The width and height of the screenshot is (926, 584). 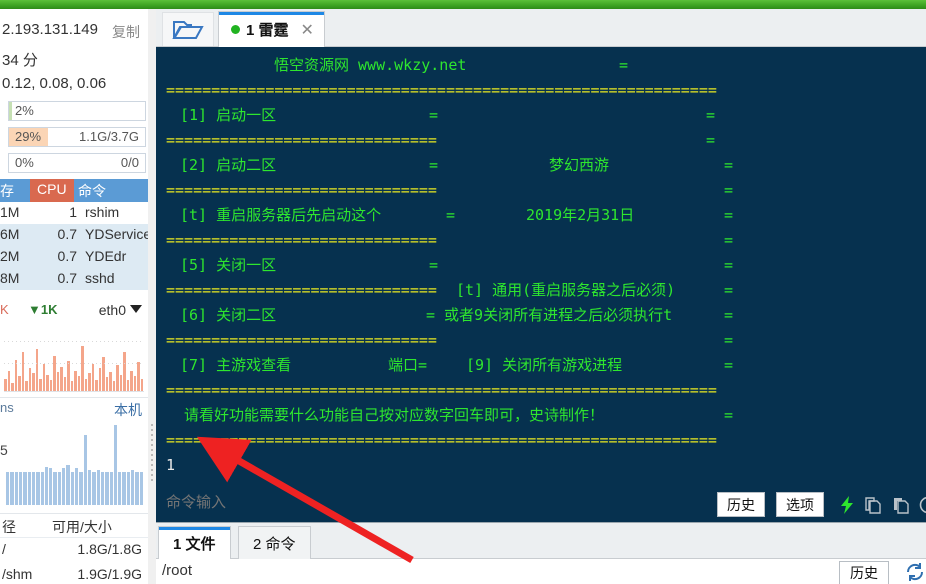 What do you see at coordinates (106, 256) in the screenshot?
I see `cell-command: YDEdr` at bounding box center [106, 256].